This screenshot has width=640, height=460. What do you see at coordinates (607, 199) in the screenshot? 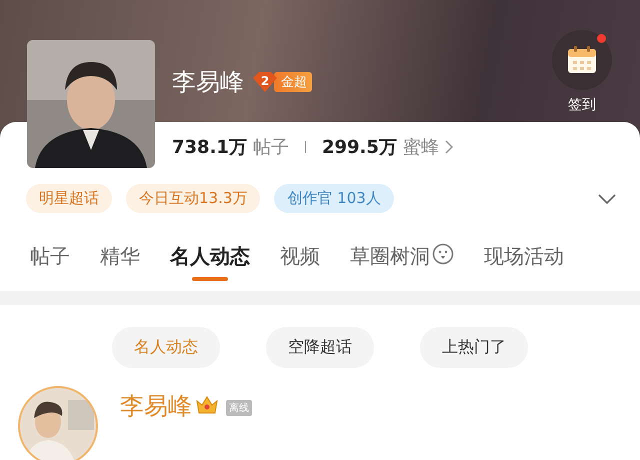
I see `chevron-down-icon` at bounding box center [607, 199].